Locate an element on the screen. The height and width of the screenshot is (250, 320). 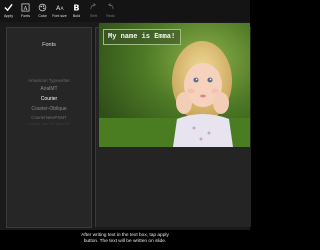
font-item-courier: Courier is located at coordinates (49, 99).